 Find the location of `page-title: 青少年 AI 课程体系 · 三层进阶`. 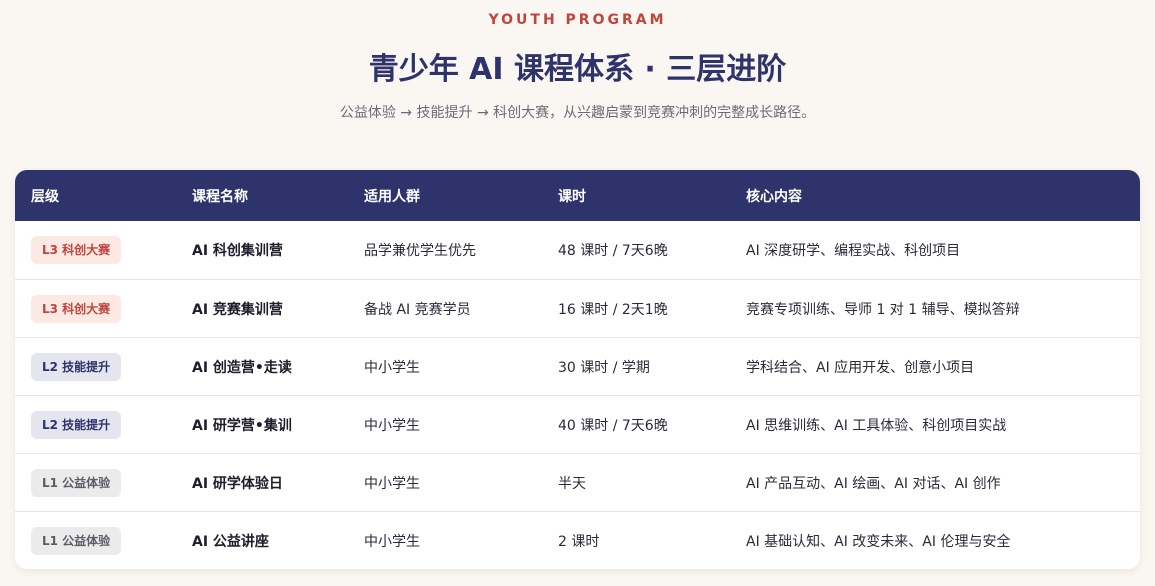

page-title: 青少年 AI 课程体系 · 三层进阶 is located at coordinates (577, 69).